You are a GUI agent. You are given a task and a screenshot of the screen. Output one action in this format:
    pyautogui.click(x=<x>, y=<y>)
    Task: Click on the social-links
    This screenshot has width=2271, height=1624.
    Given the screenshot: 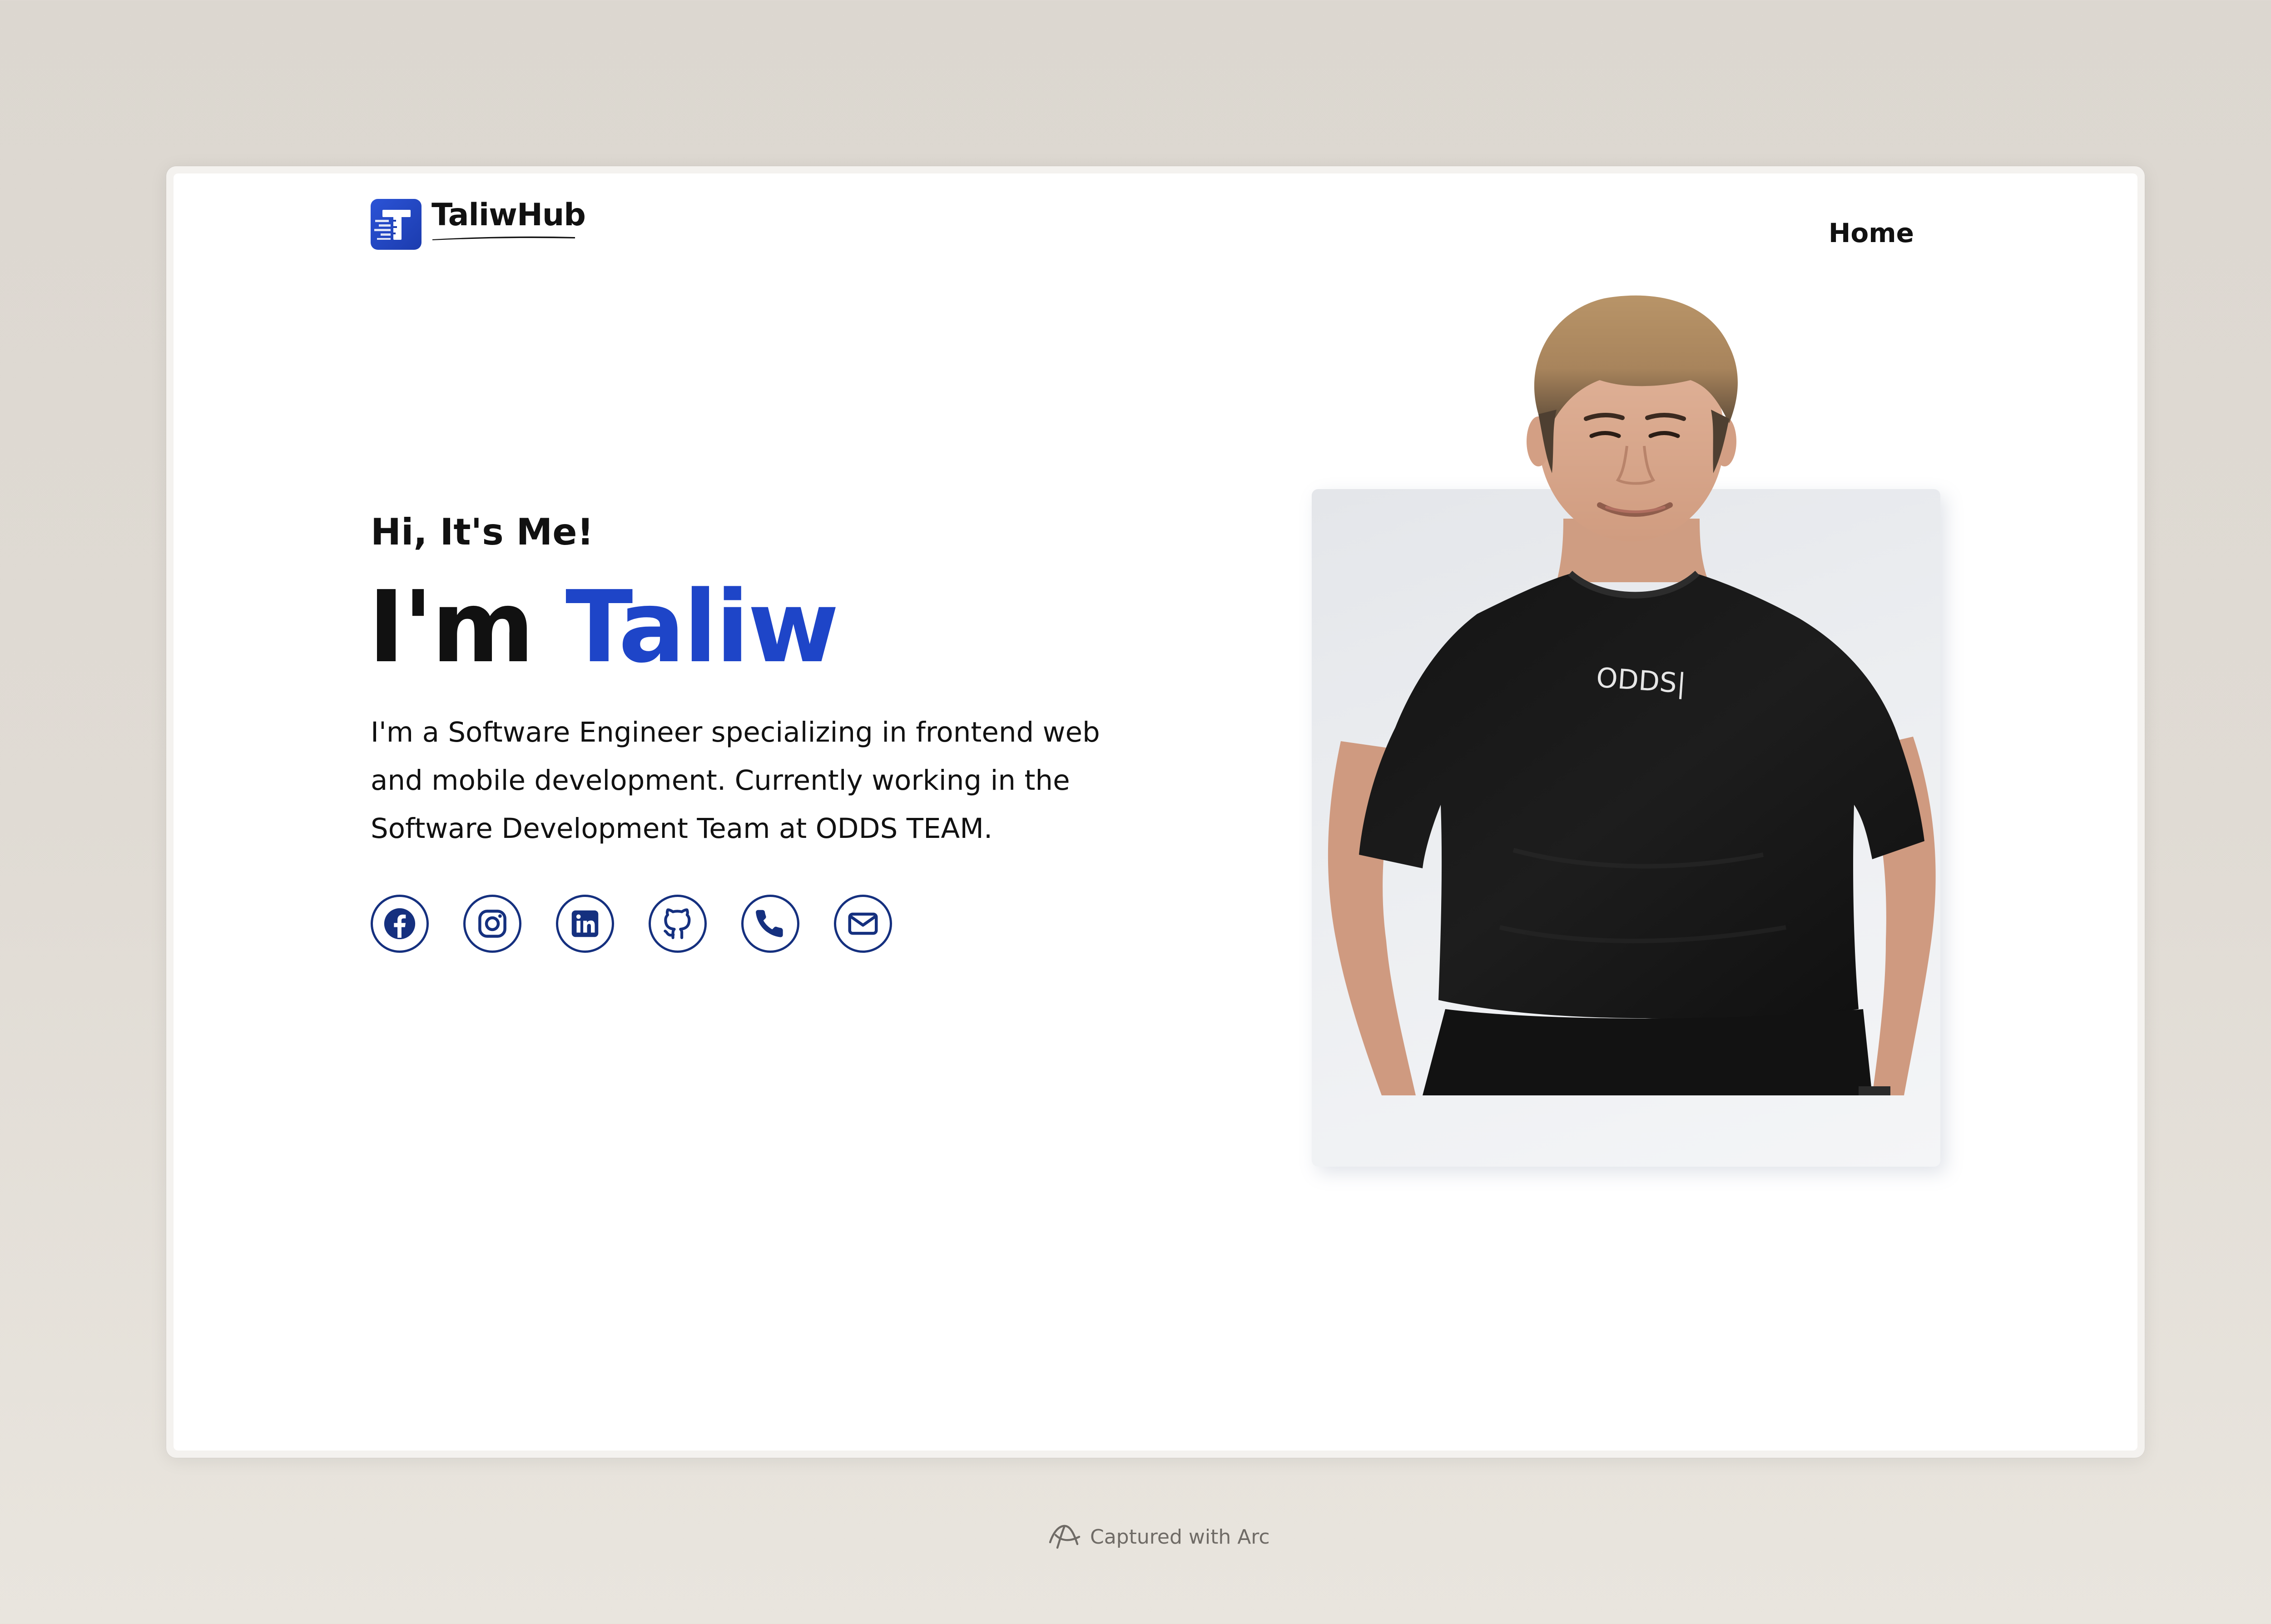 What is the action you would take?
    pyautogui.click(x=631, y=924)
    